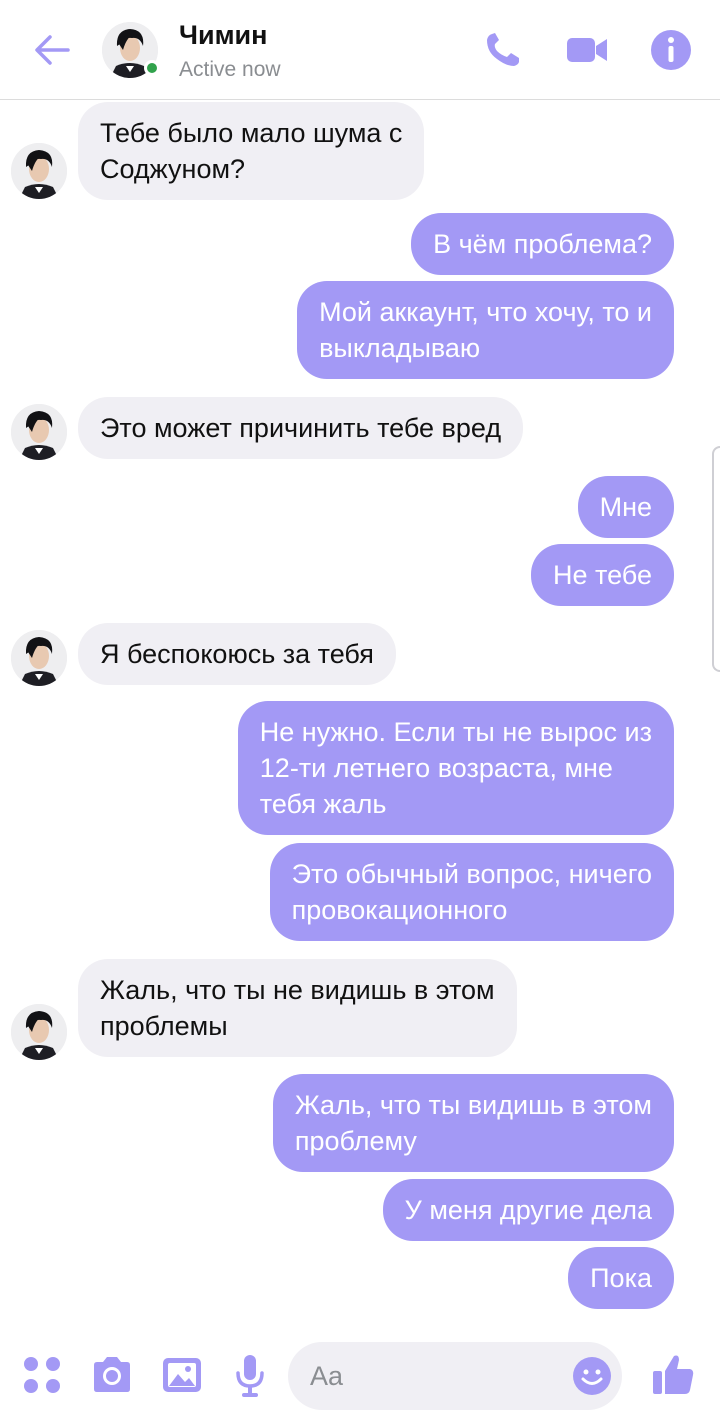 The width and height of the screenshot is (720, 1424). Describe the element at coordinates (297, 990) in the screenshot. I see `message-text-line: Жаль, что ты не видишь в этом` at that location.